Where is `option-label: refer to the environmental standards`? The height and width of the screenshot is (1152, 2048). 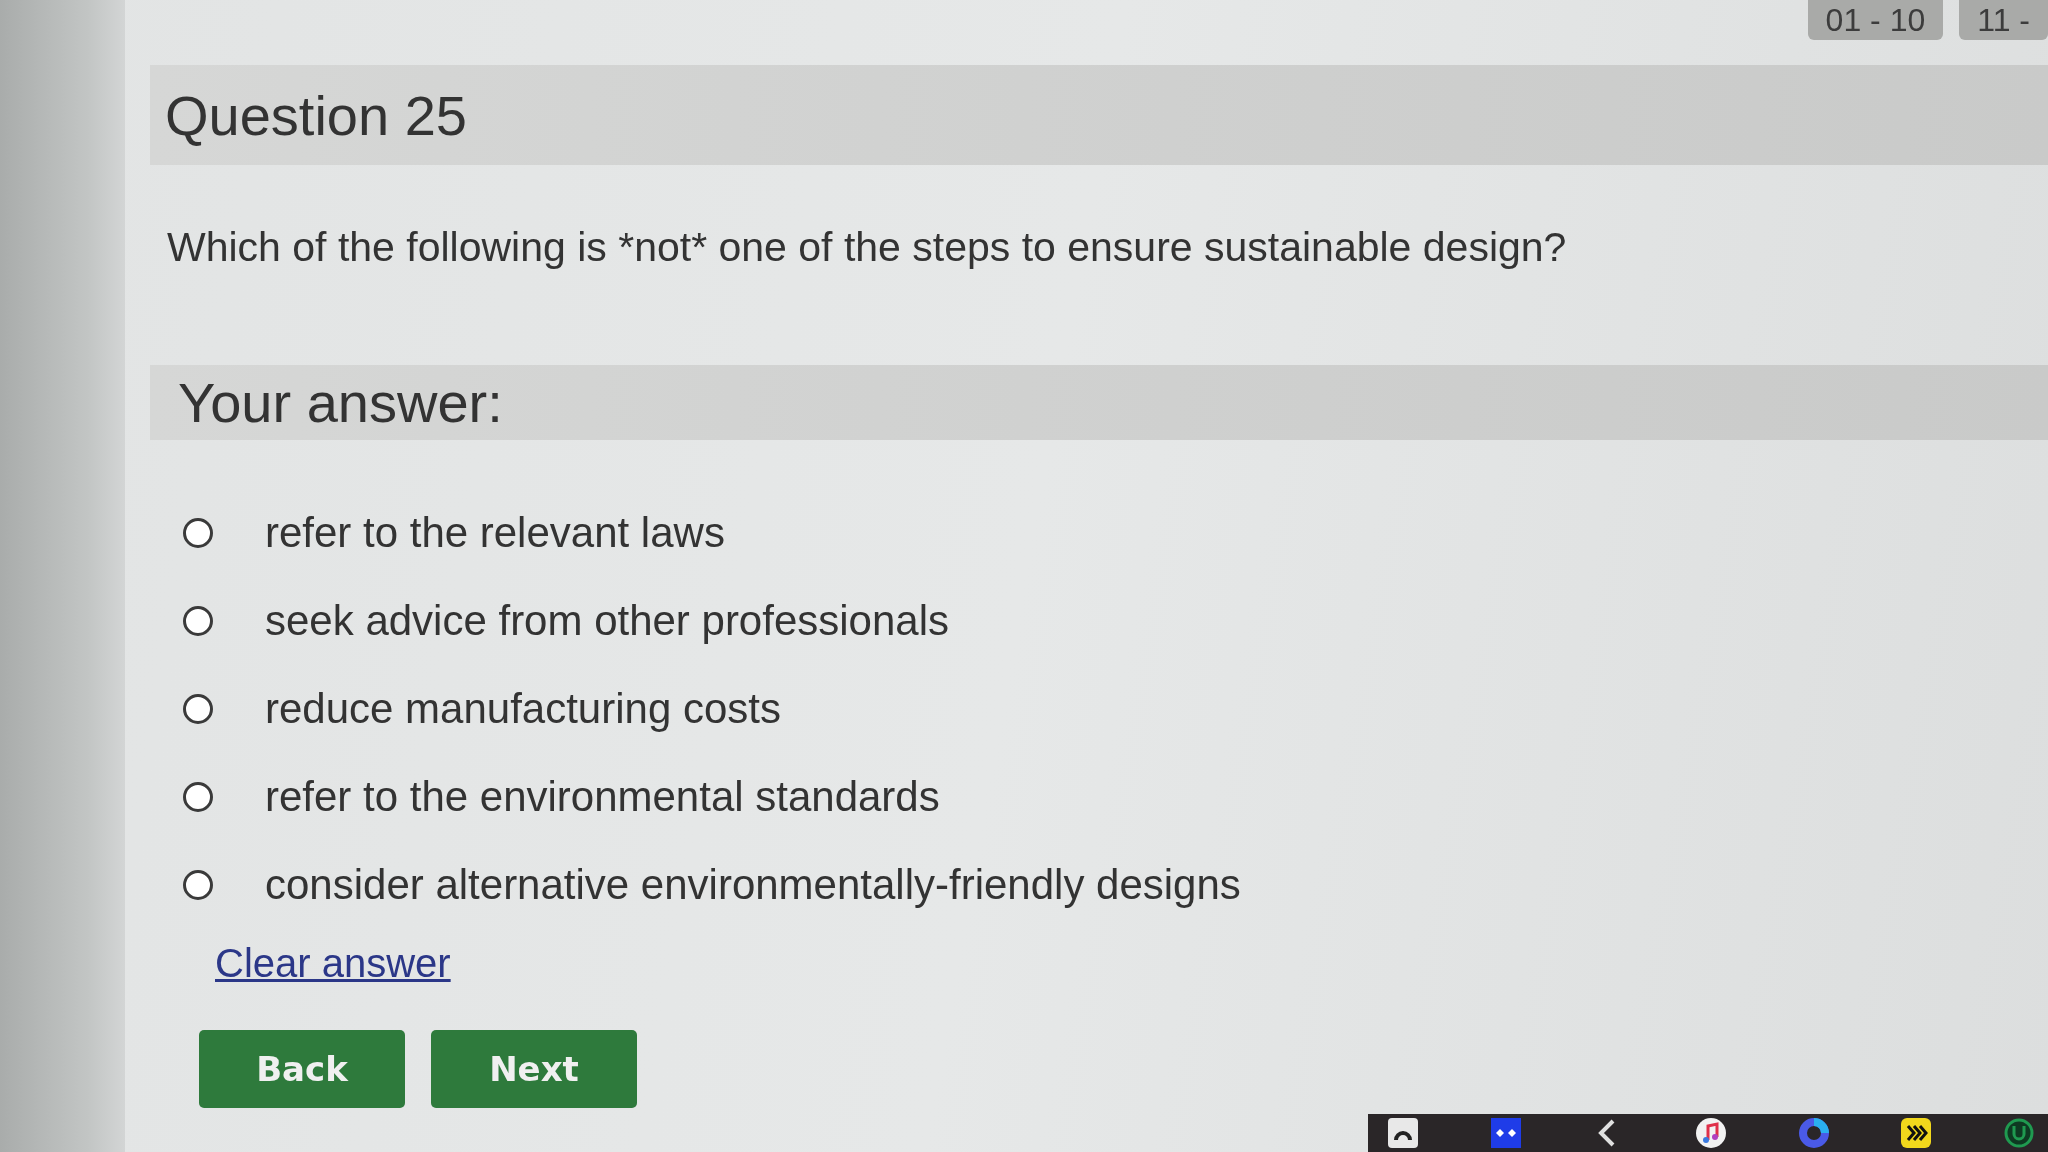 option-label: refer to the environmental standards is located at coordinates (602, 797).